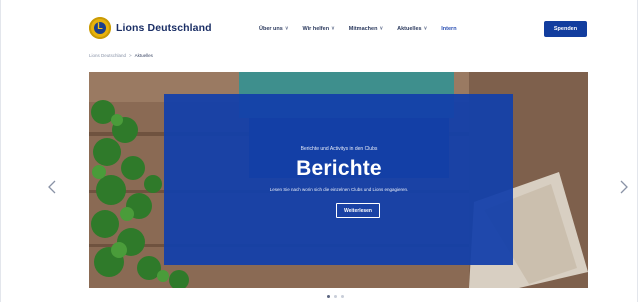 The image size is (638, 302). I want to click on nav-item-label: Intern, so click(449, 29).